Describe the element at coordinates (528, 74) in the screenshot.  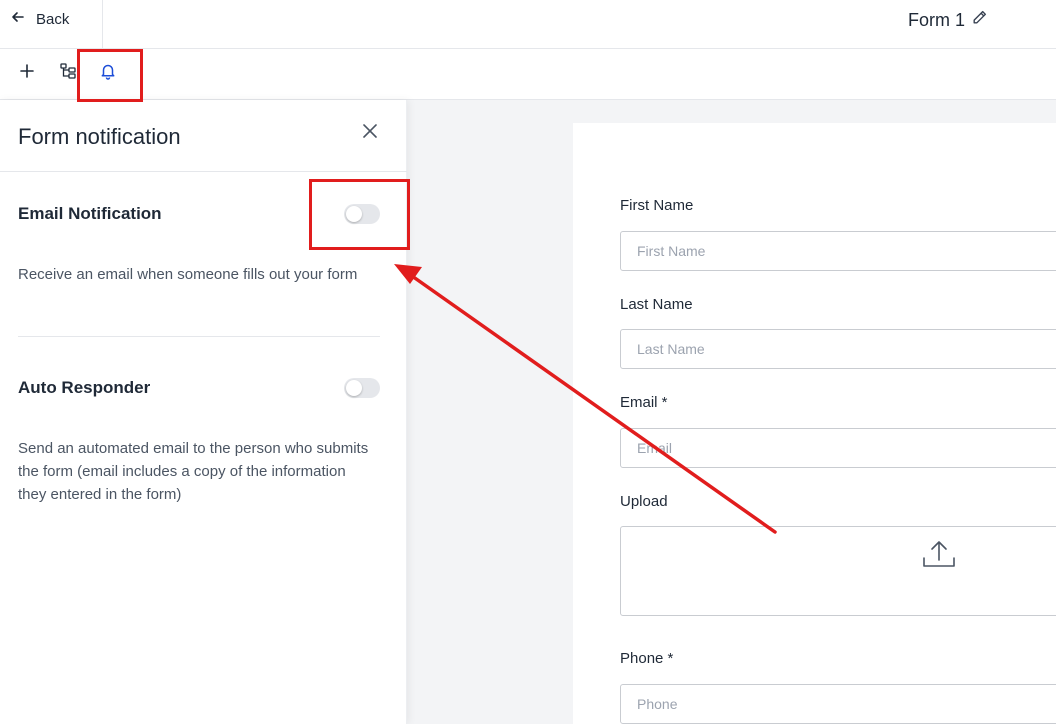
I see `builder-toolbar` at that location.